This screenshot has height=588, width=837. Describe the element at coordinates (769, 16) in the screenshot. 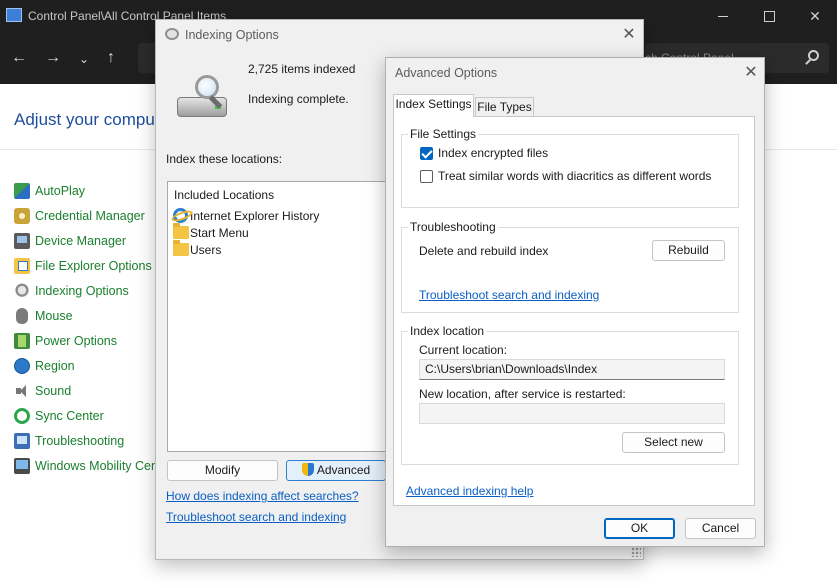

I see `maximize-button` at that location.